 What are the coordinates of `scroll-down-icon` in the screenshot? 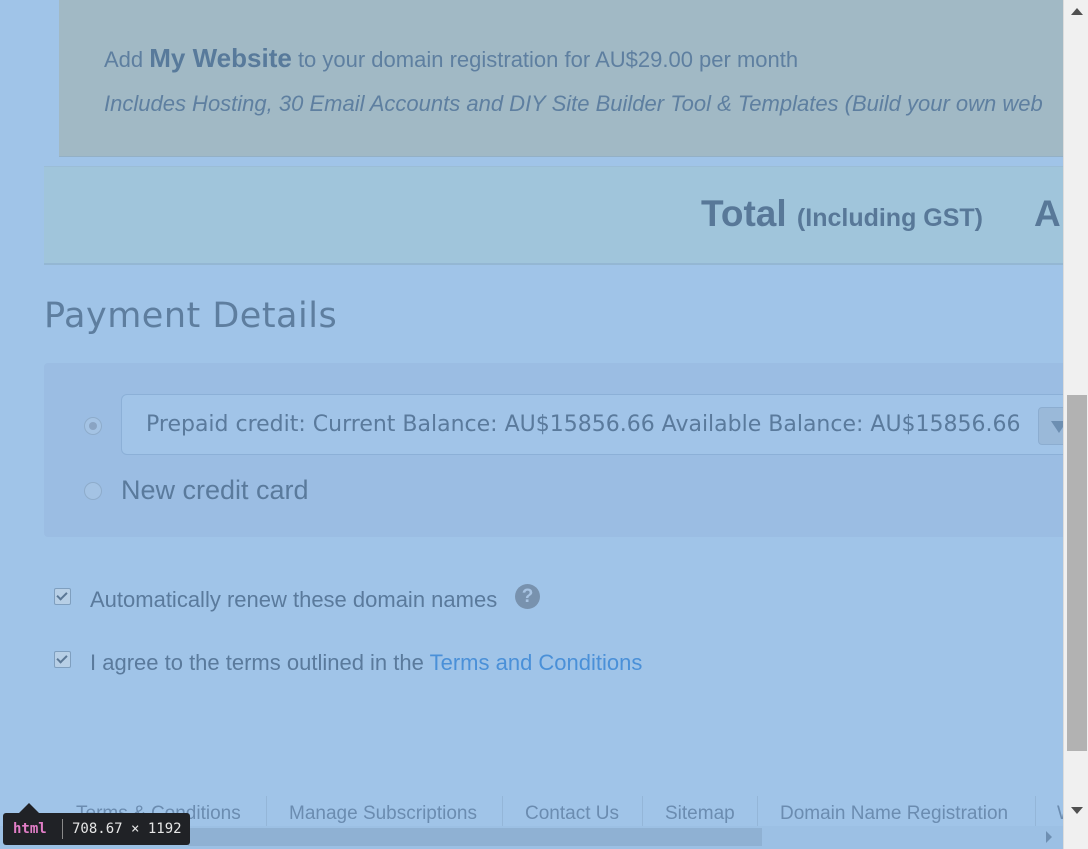 It's located at (1077, 810).